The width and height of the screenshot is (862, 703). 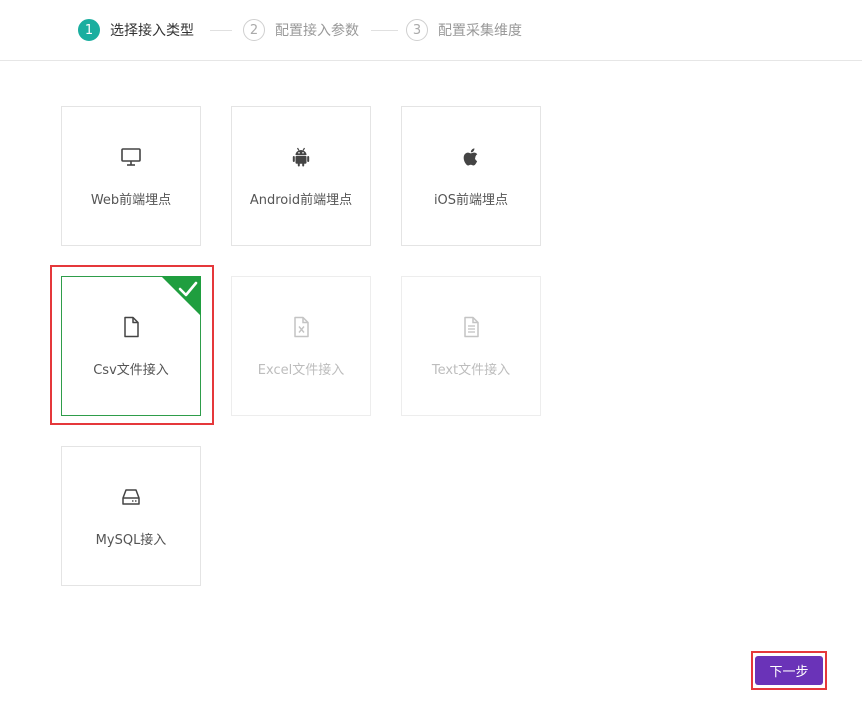 I want to click on database-drive-icon, so click(x=131, y=497).